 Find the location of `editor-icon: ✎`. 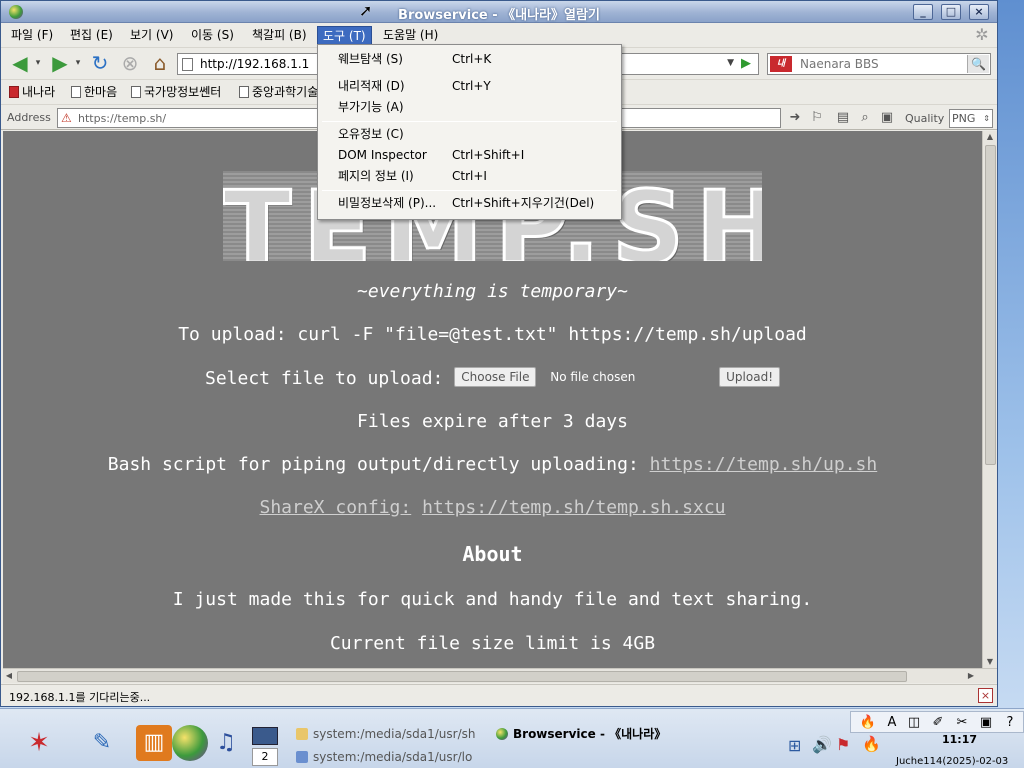

editor-icon: ✎ is located at coordinates (102, 743).